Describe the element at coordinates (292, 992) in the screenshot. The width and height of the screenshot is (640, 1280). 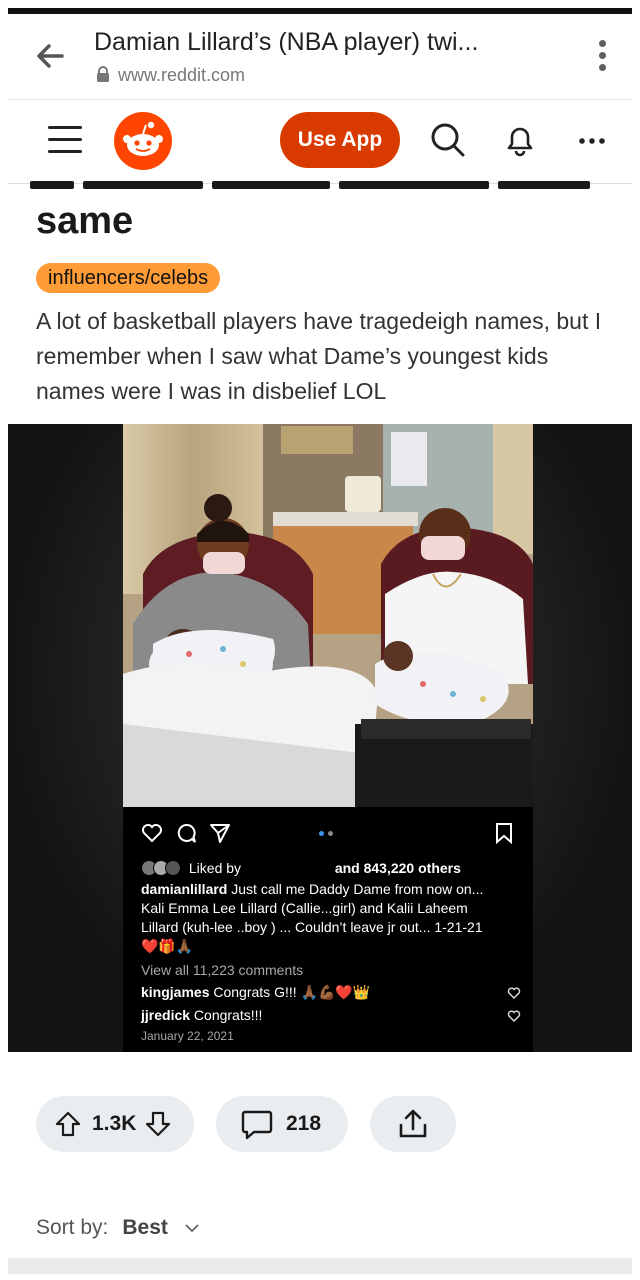
I see `comment-text: Congrats G!!! 🙏🏾💪🏾❤️👑` at that location.